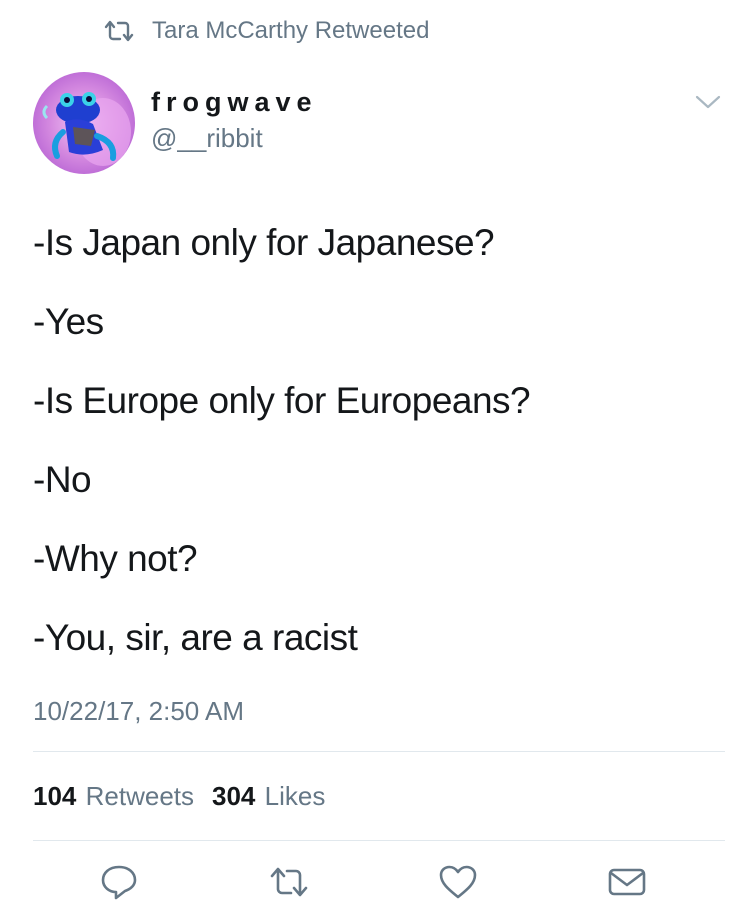 The height and width of the screenshot is (912, 749). What do you see at coordinates (708, 102) in the screenshot?
I see `chevron-down-icon` at bounding box center [708, 102].